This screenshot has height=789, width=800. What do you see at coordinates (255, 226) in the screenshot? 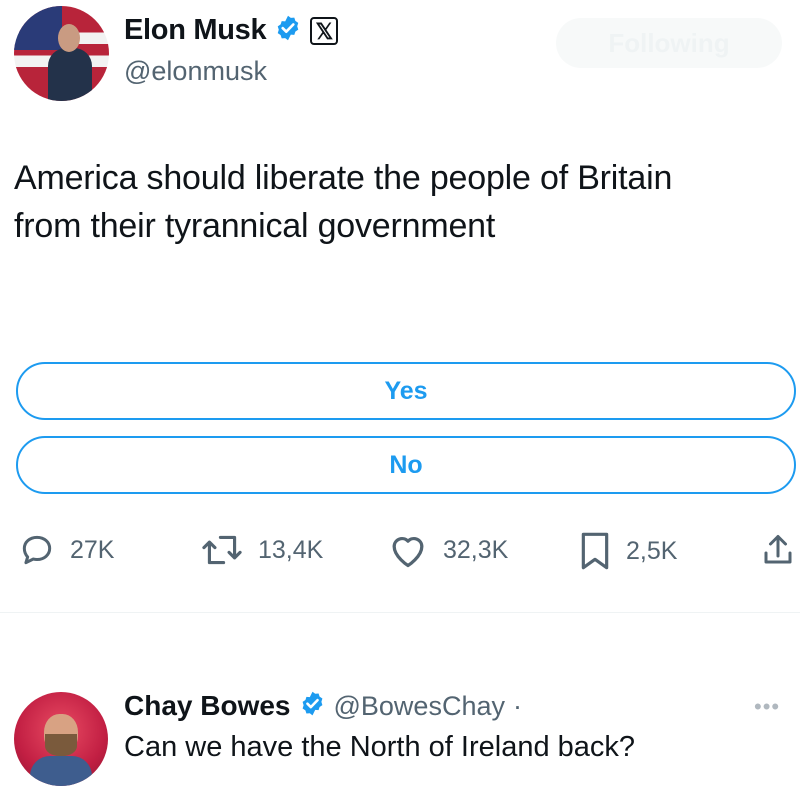
I see `tweet-text-line-2: from their tyrannical government` at bounding box center [255, 226].